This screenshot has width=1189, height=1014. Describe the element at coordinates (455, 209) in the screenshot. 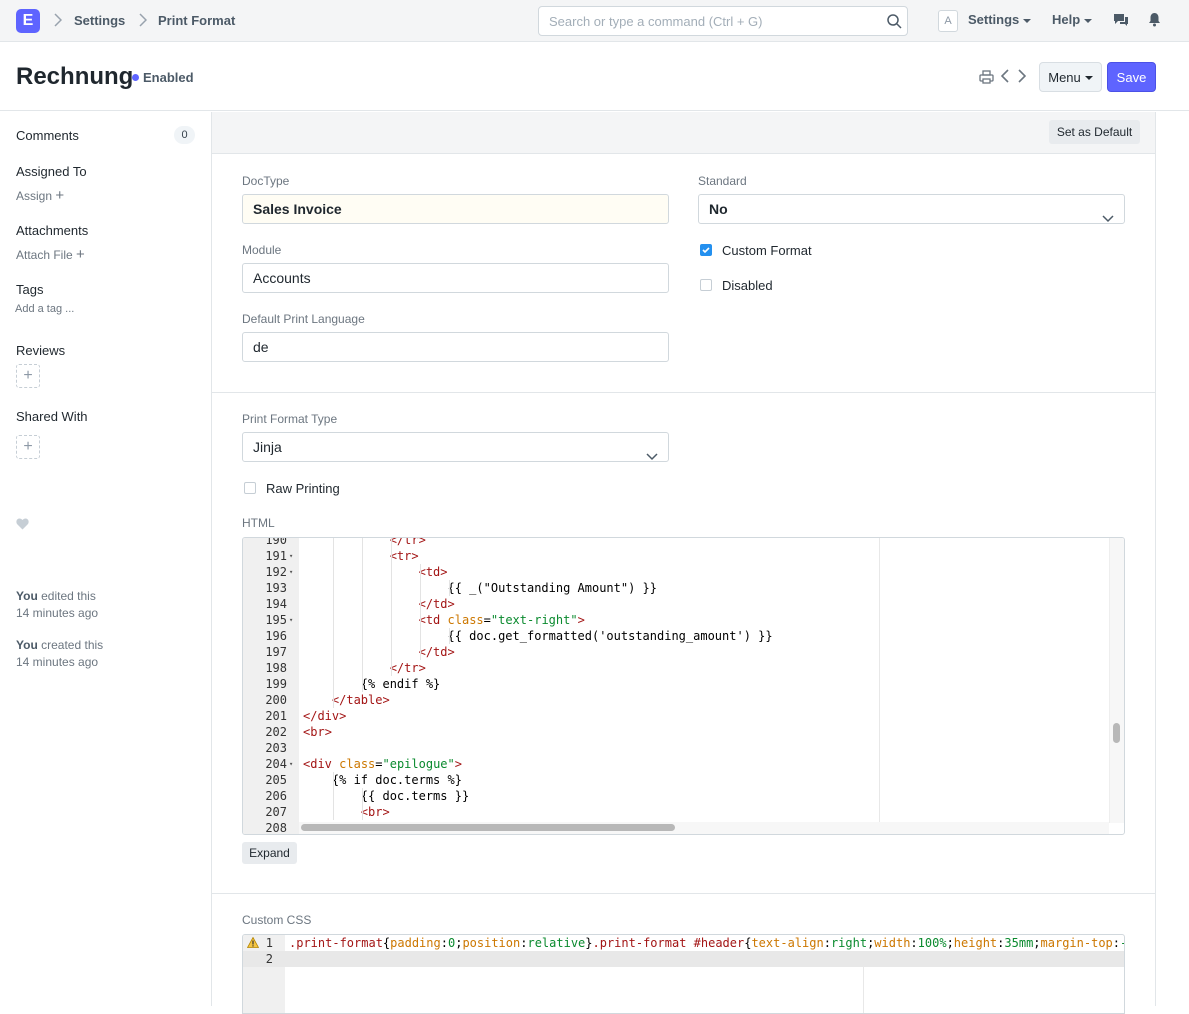

I see `doctype-field: Sales Invoice` at that location.